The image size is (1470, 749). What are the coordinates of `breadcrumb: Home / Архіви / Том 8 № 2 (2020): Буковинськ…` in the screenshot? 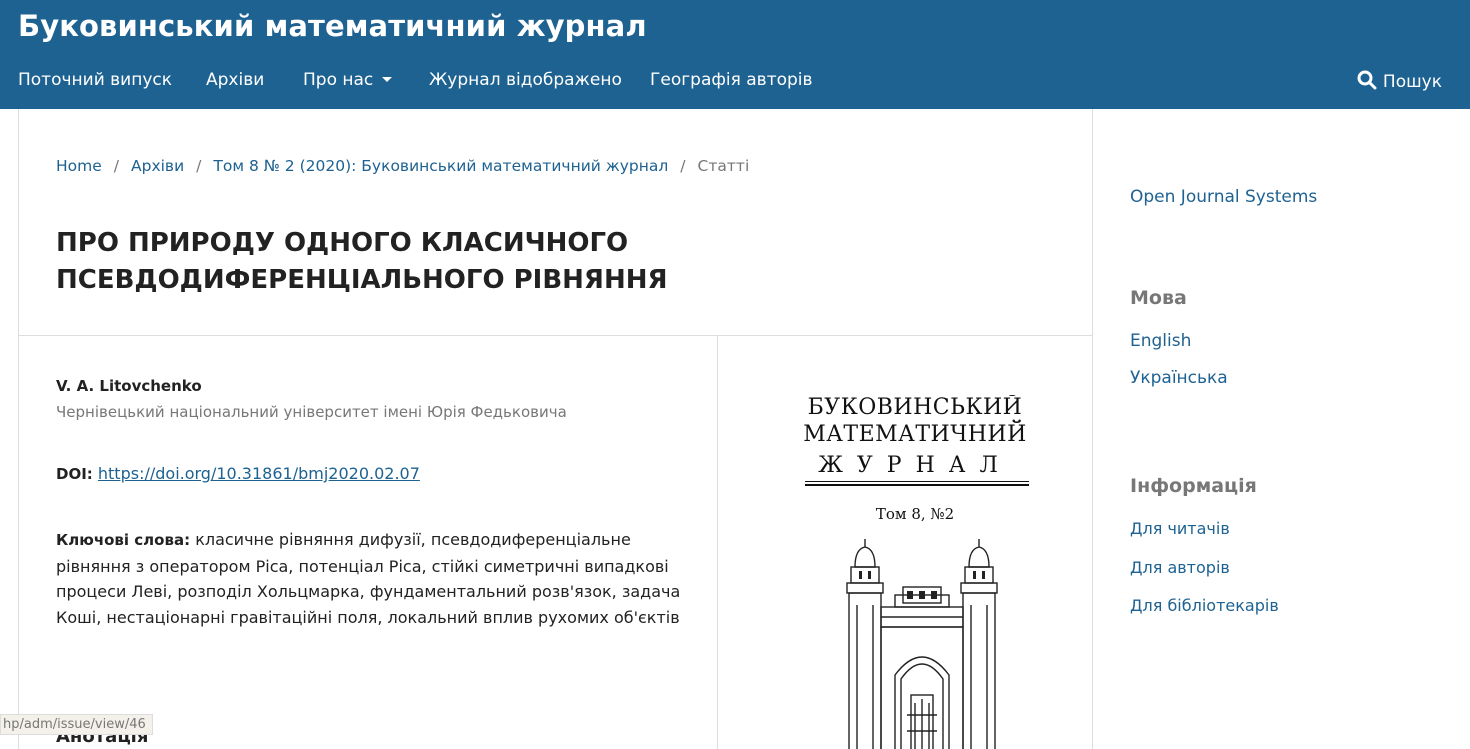 It's located at (402, 166).